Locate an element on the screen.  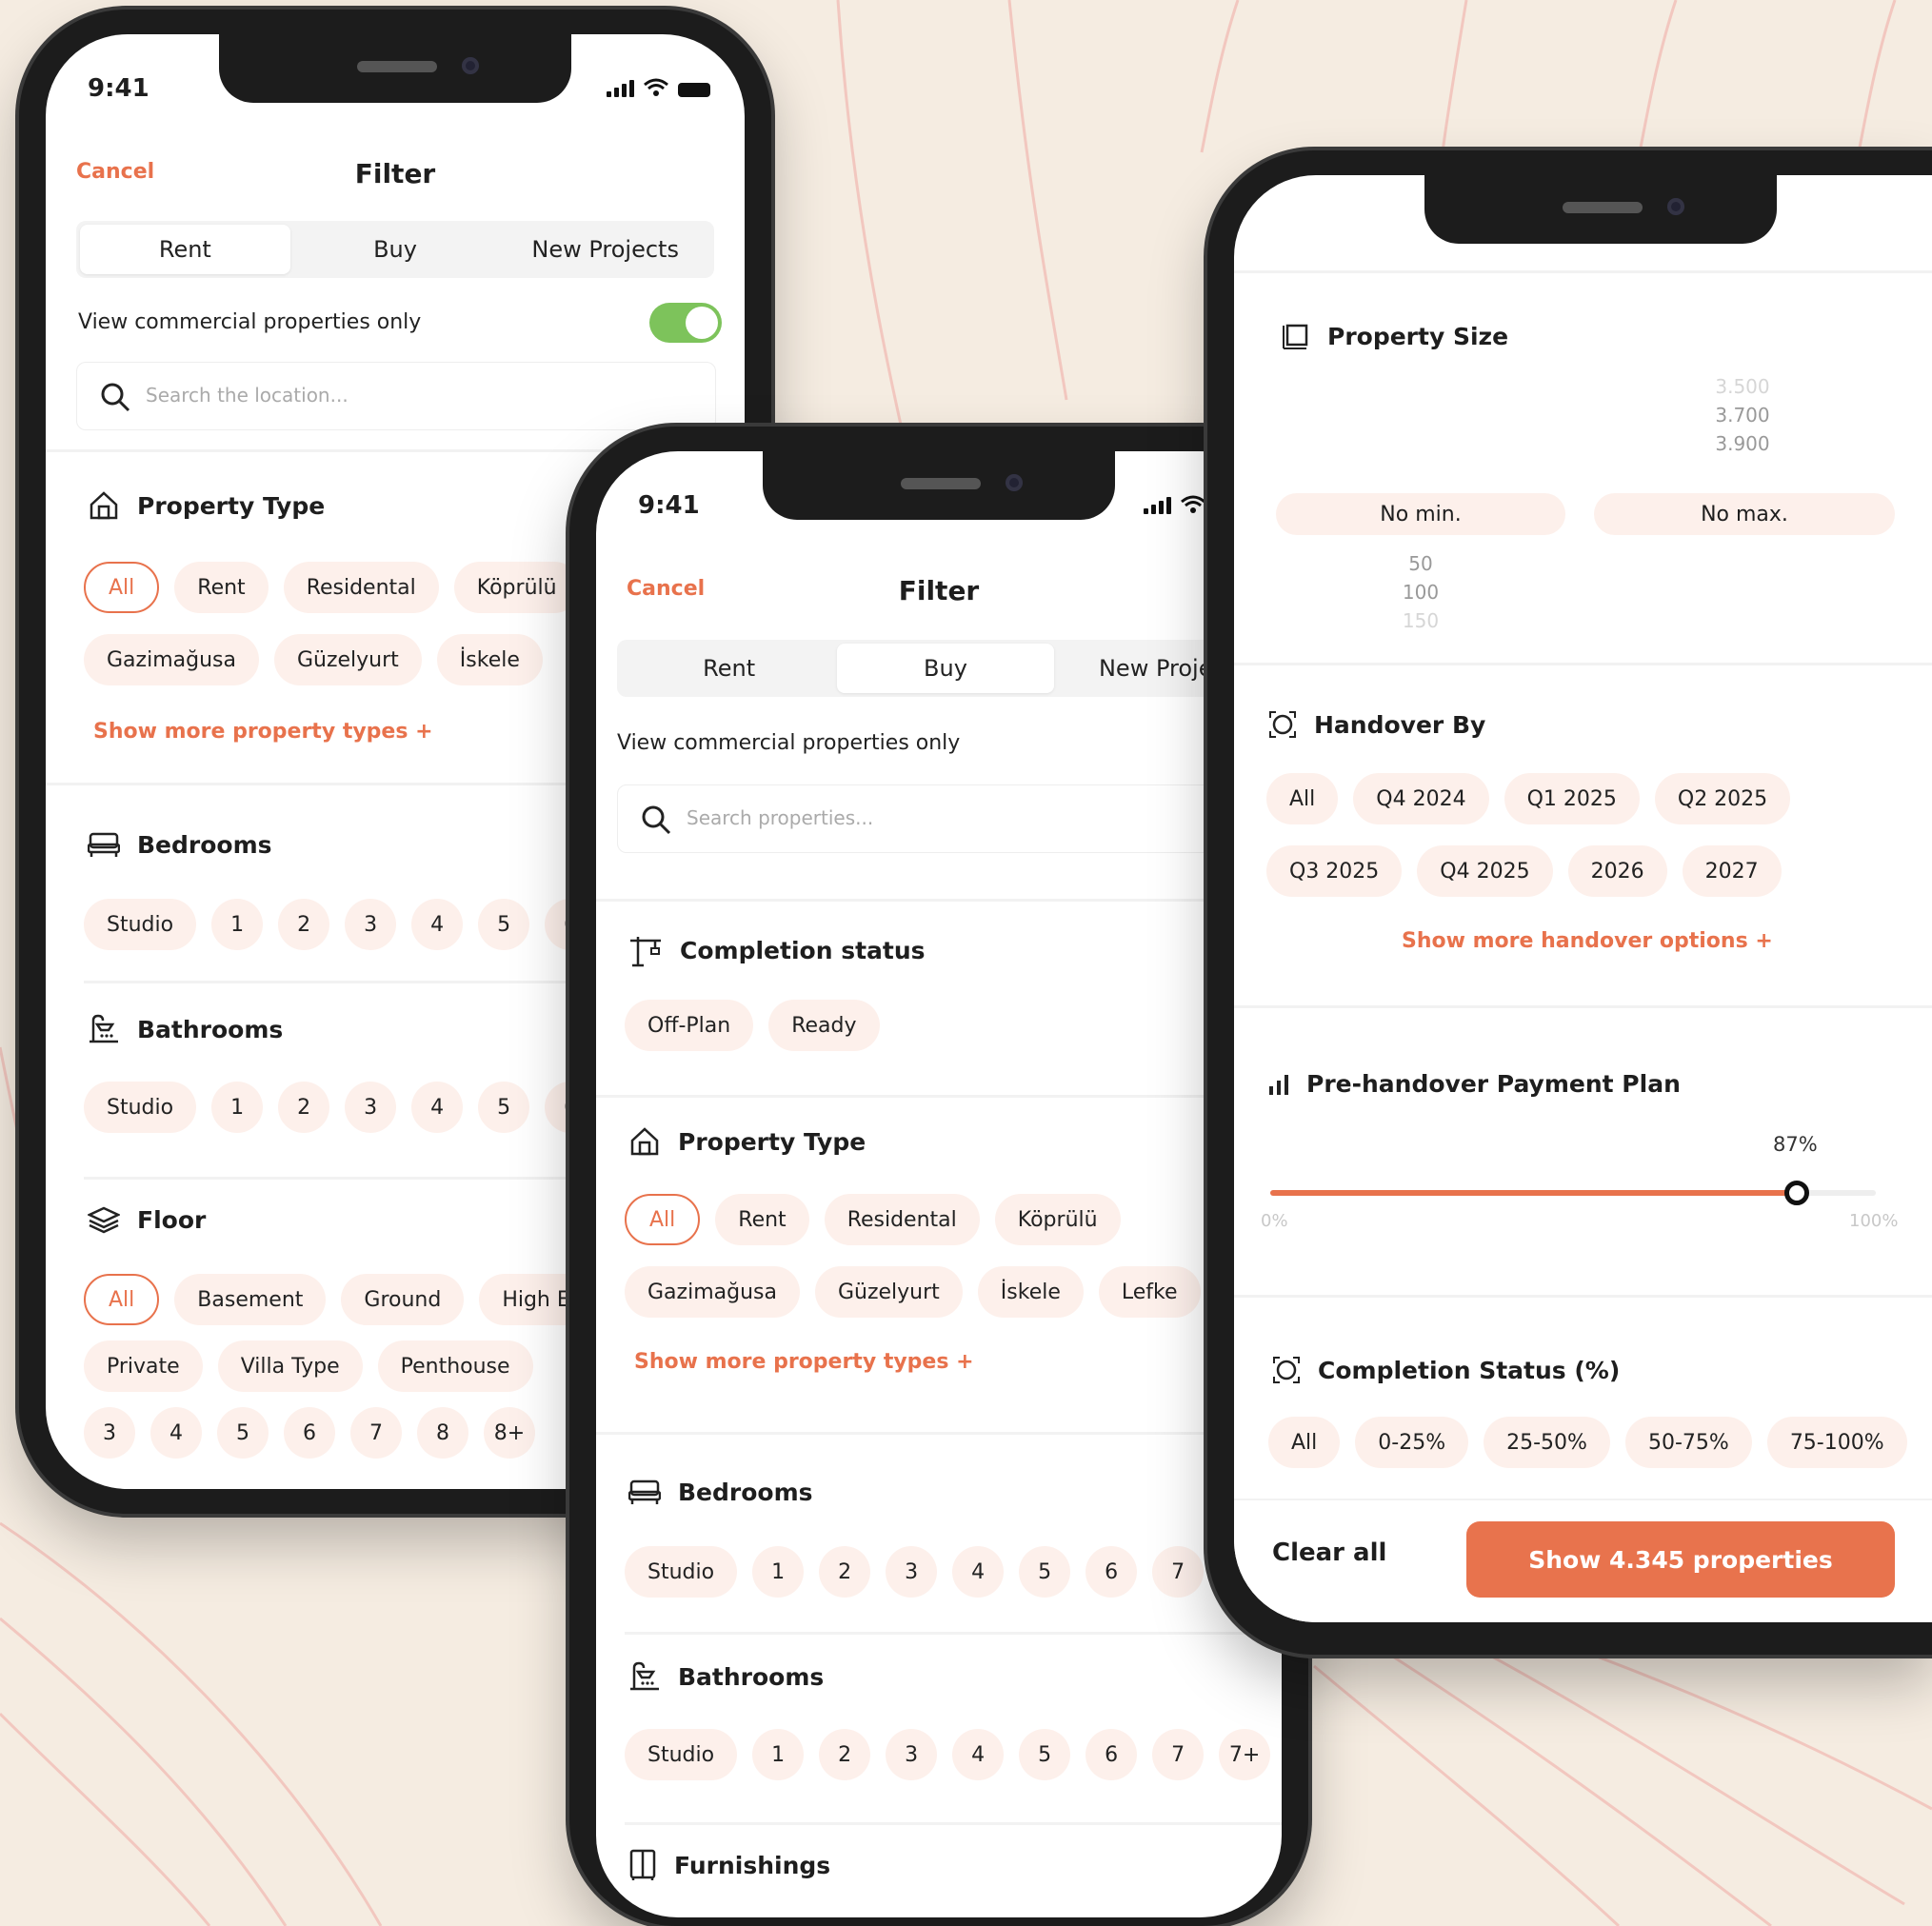
wifi-icon is located at coordinates (656, 87).